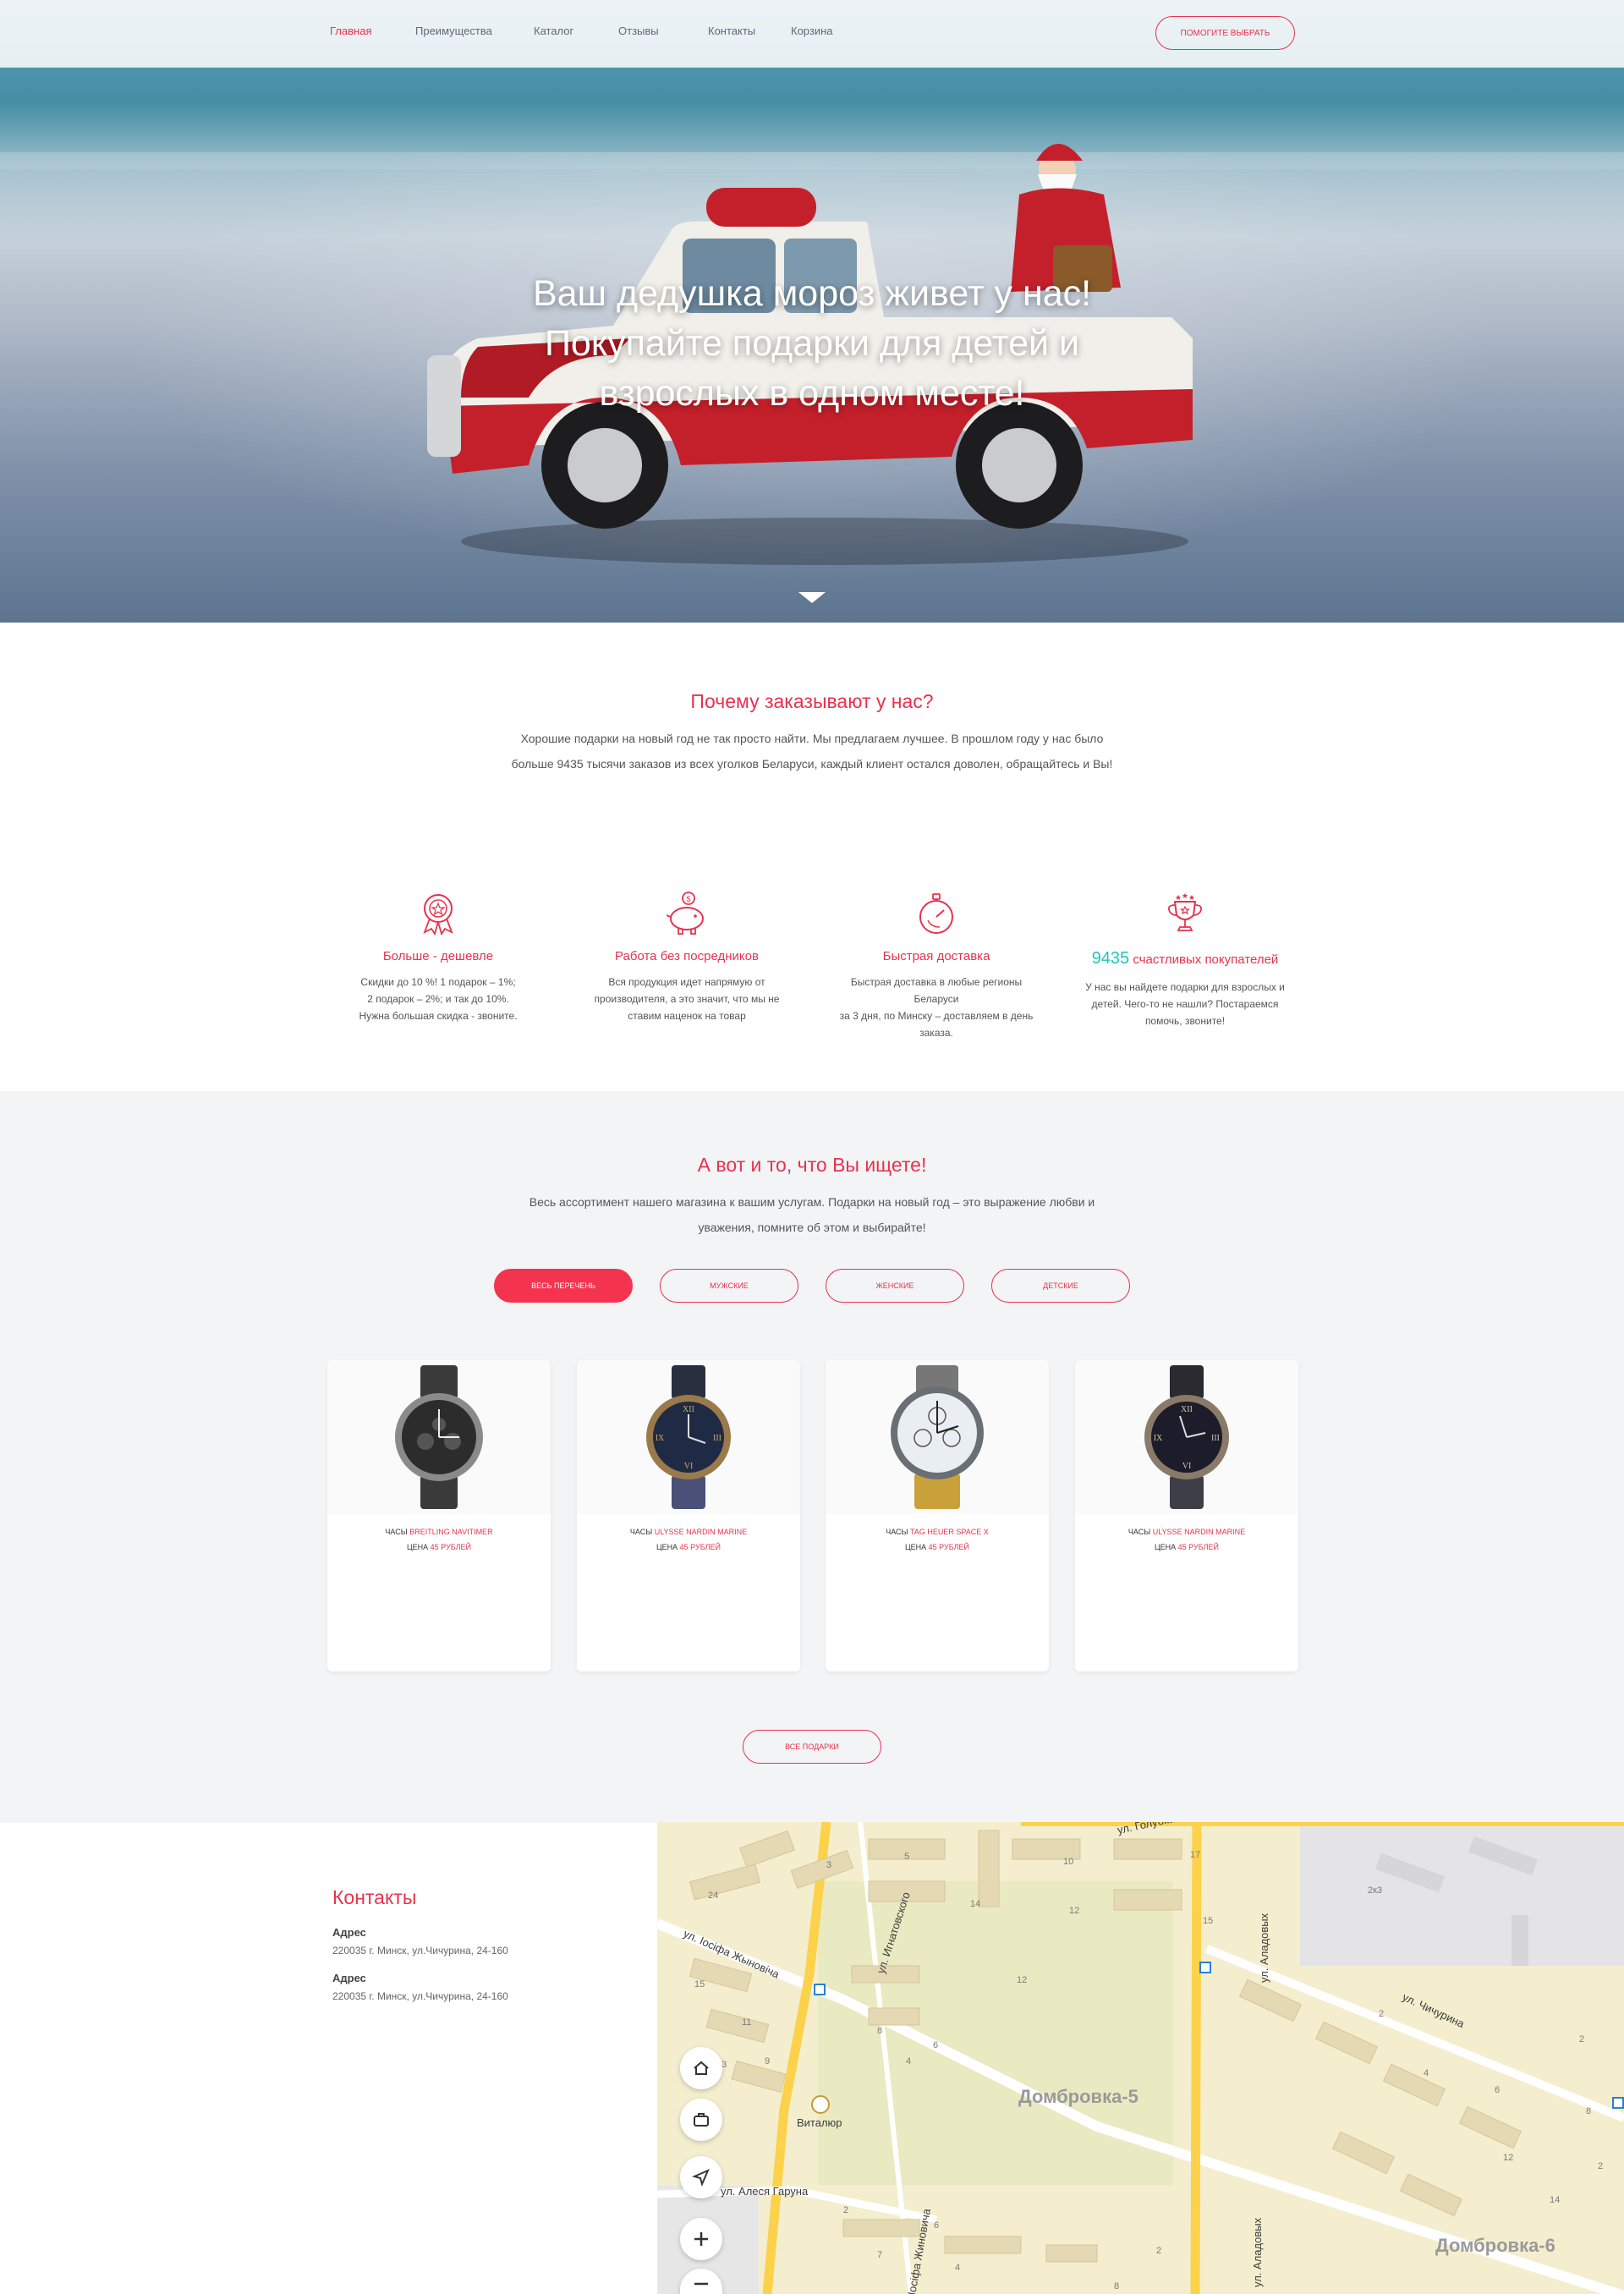  What do you see at coordinates (812, 1227) in the screenshot?
I see `catalog-text-line: уважения, помните об этом и выбирайте!` at bounding box center [812, 1227].